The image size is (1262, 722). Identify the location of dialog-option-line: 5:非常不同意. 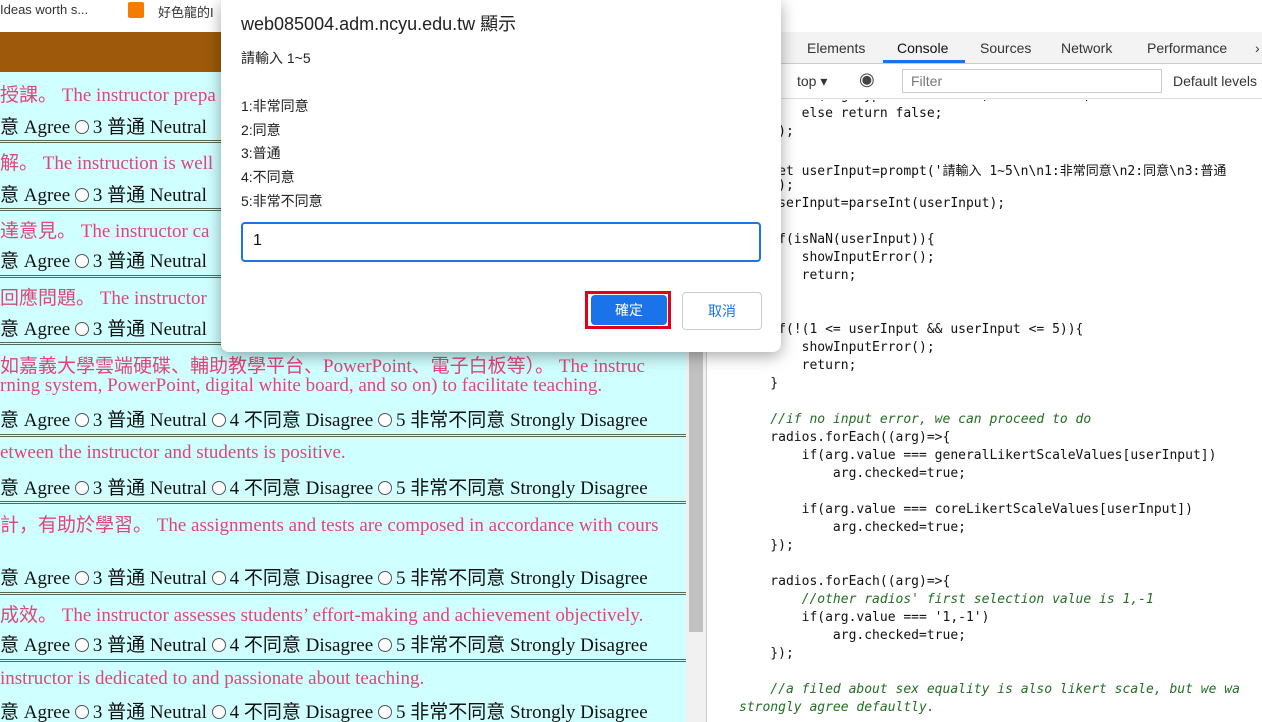
(282, 201).